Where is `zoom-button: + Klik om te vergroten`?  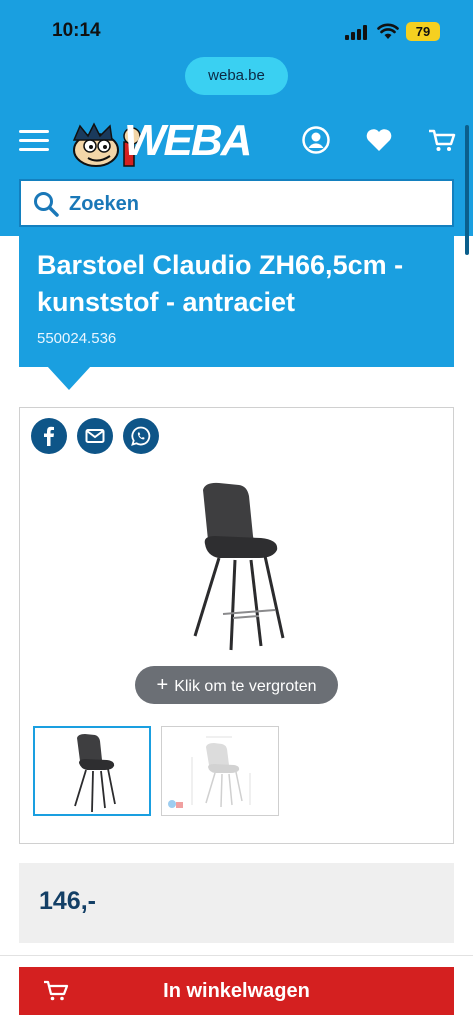 zoom-button: + Klik om te vergroten is located at coordinates (236, 685).